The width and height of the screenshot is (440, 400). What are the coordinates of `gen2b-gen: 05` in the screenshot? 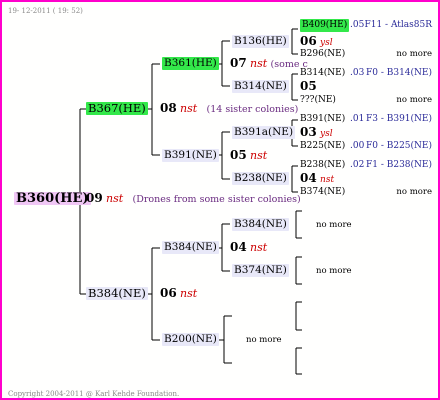 It's located at (238, 155).